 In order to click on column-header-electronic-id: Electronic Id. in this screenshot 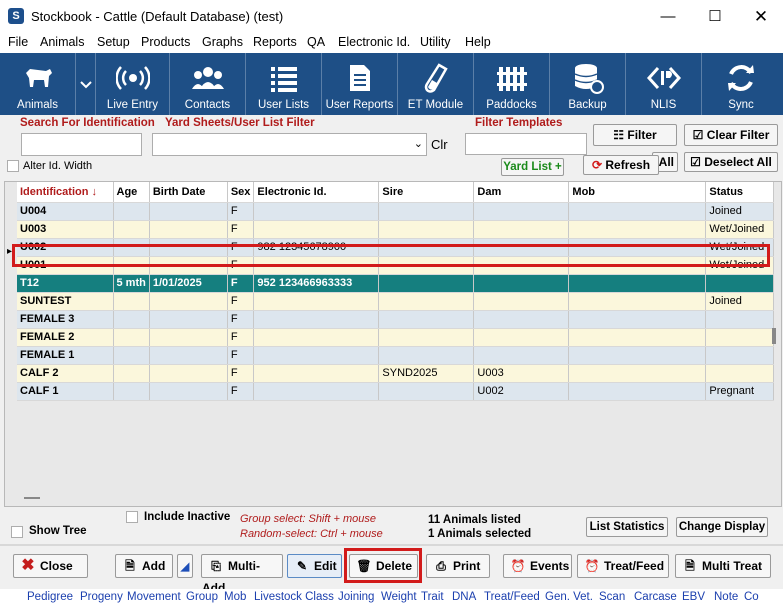, I will do `click(316, 192)`.